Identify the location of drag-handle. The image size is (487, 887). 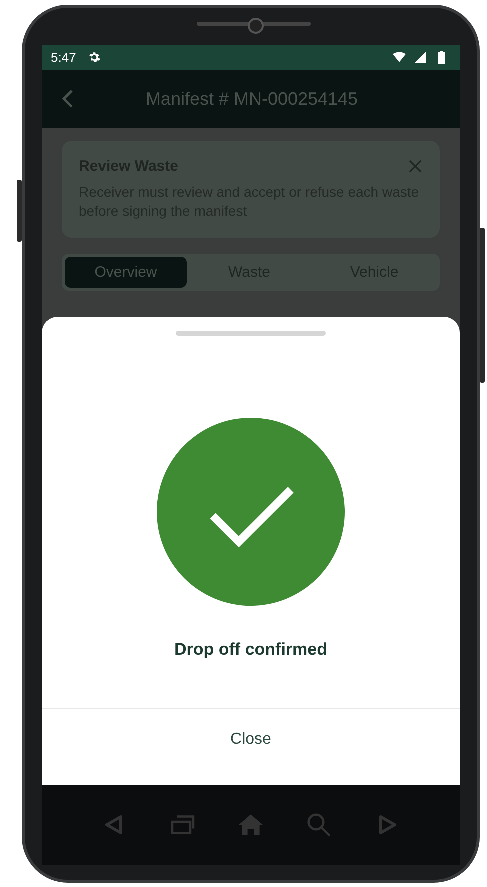
(251, 333).